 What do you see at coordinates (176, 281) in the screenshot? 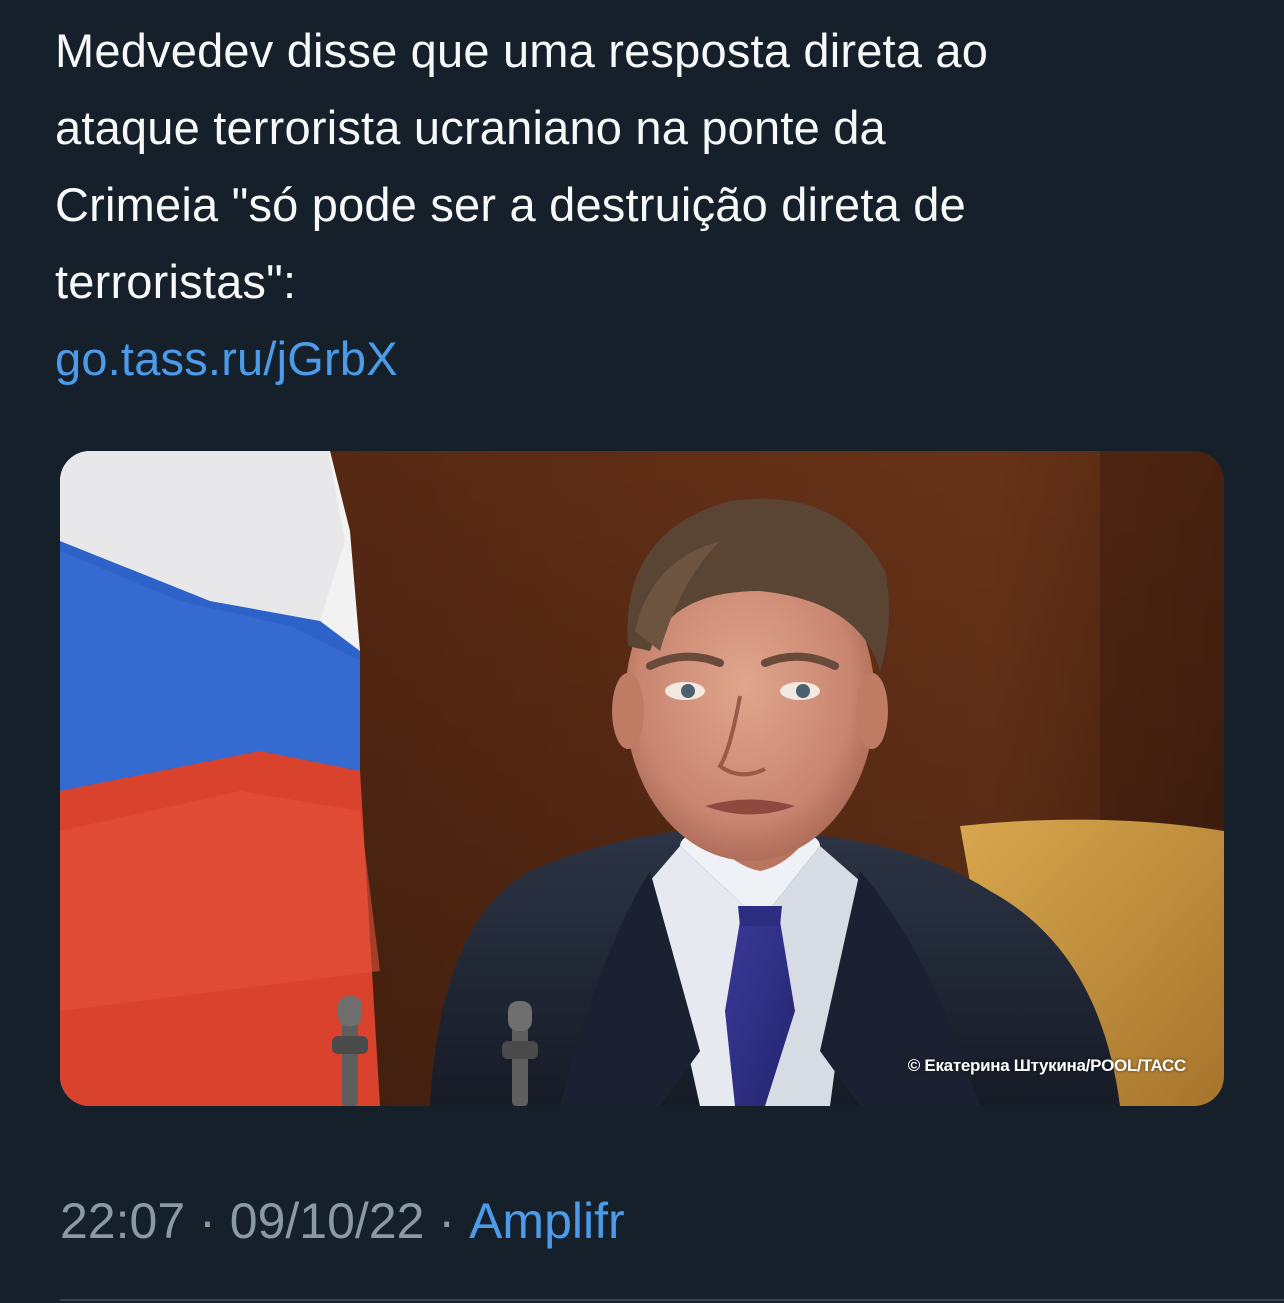
I see `tweet-text-line: terroristas":` at bounding box center [176, 281].